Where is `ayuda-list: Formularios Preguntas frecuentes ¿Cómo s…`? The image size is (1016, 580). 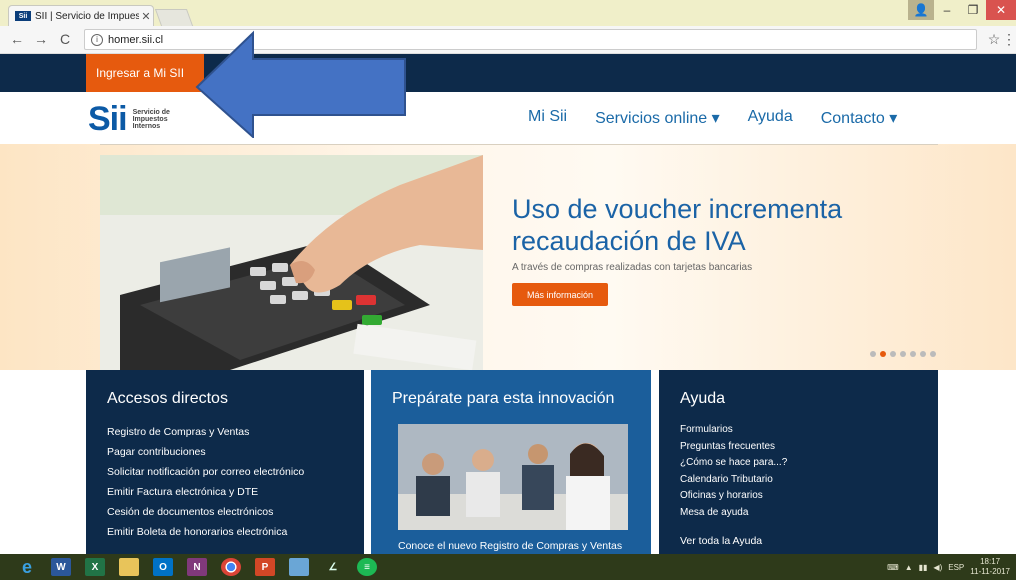 ayuda-list: Formularios Preguntas frecuentes ¿Cómo s… is located at coordinates (809, 471).